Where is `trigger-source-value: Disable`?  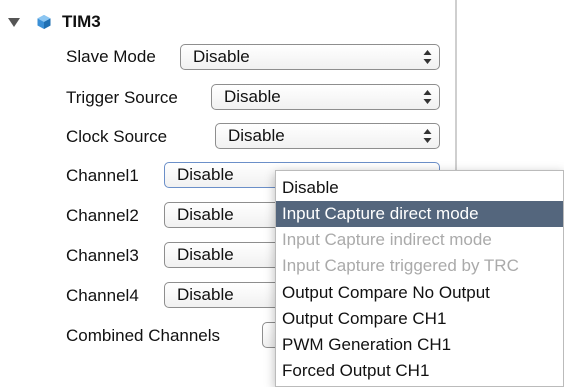
trigger-source-value: Disable is located at coordinates (252, 96).